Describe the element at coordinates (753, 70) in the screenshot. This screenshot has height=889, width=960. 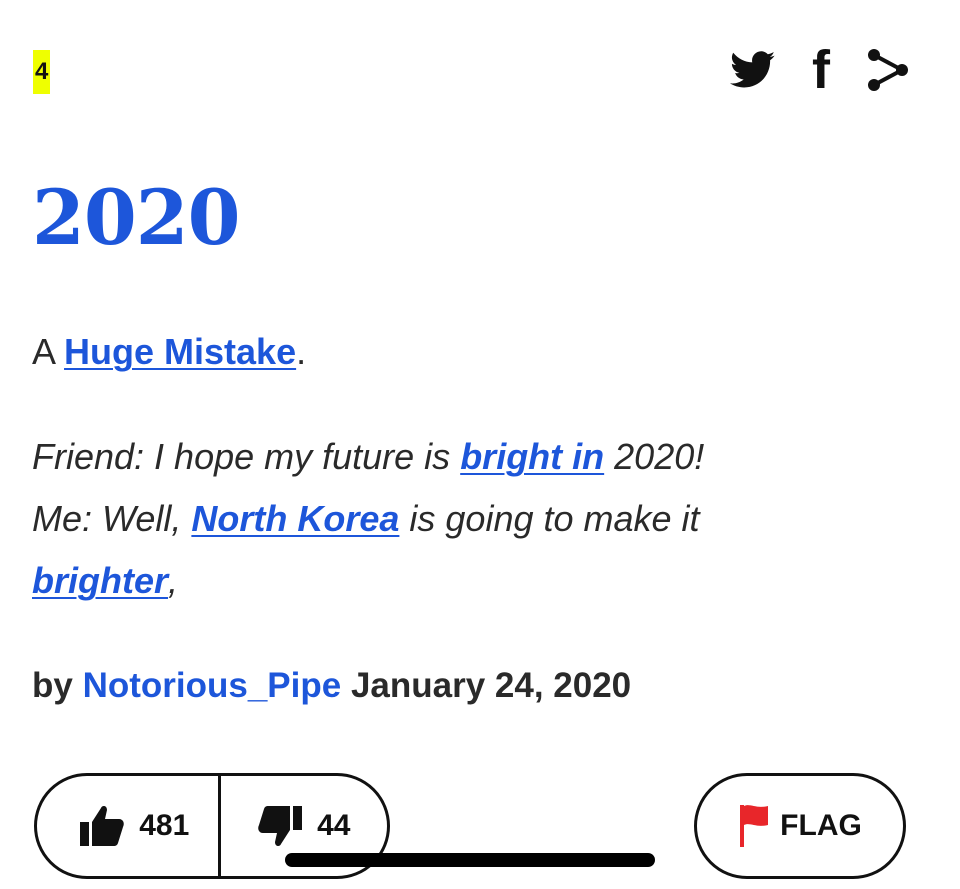
I see `twitter-icon` at that location.